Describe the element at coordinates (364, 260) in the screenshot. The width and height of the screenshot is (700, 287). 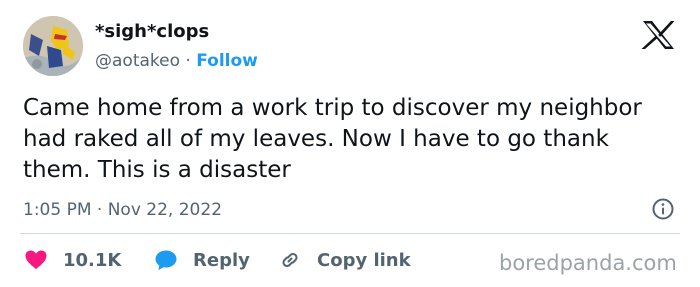
I see `copy-link-label: Copy link` at that location.